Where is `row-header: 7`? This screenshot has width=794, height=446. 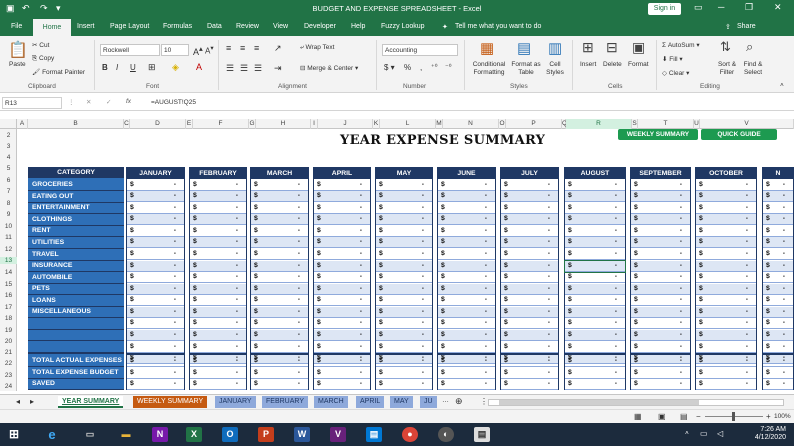
row-header: 7 is located at coordinates (8, 191).